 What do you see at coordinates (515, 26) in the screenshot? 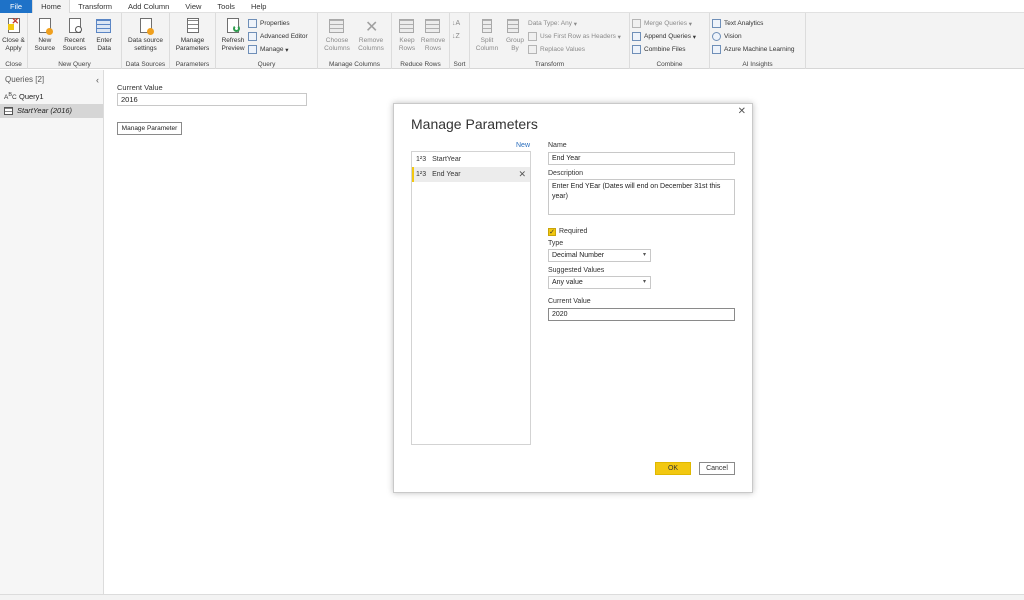
I see `group-by-icon` at bounding box center [515, 26].